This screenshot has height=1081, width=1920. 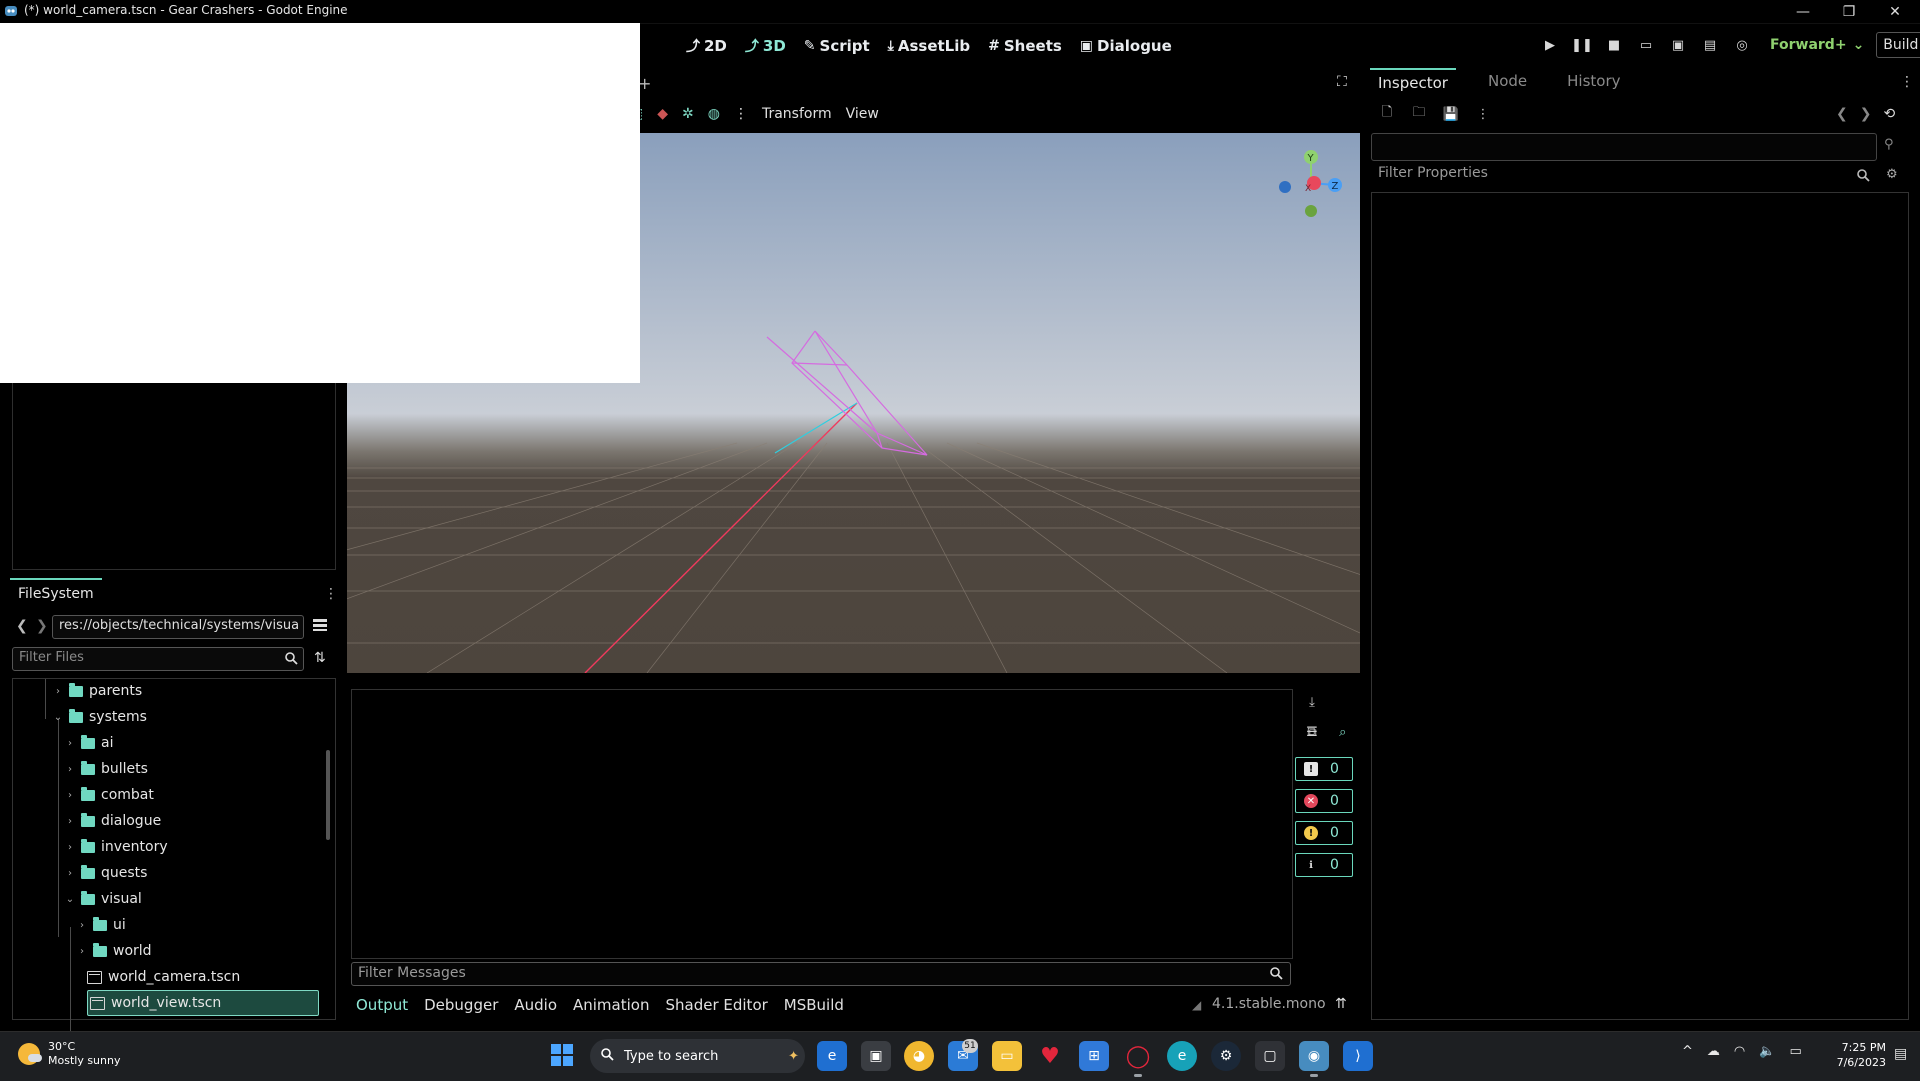 What do you see at coordinates (174, 476) in the screenshot?
I see `scene-tree-panel` at bounding box center [174, 476].